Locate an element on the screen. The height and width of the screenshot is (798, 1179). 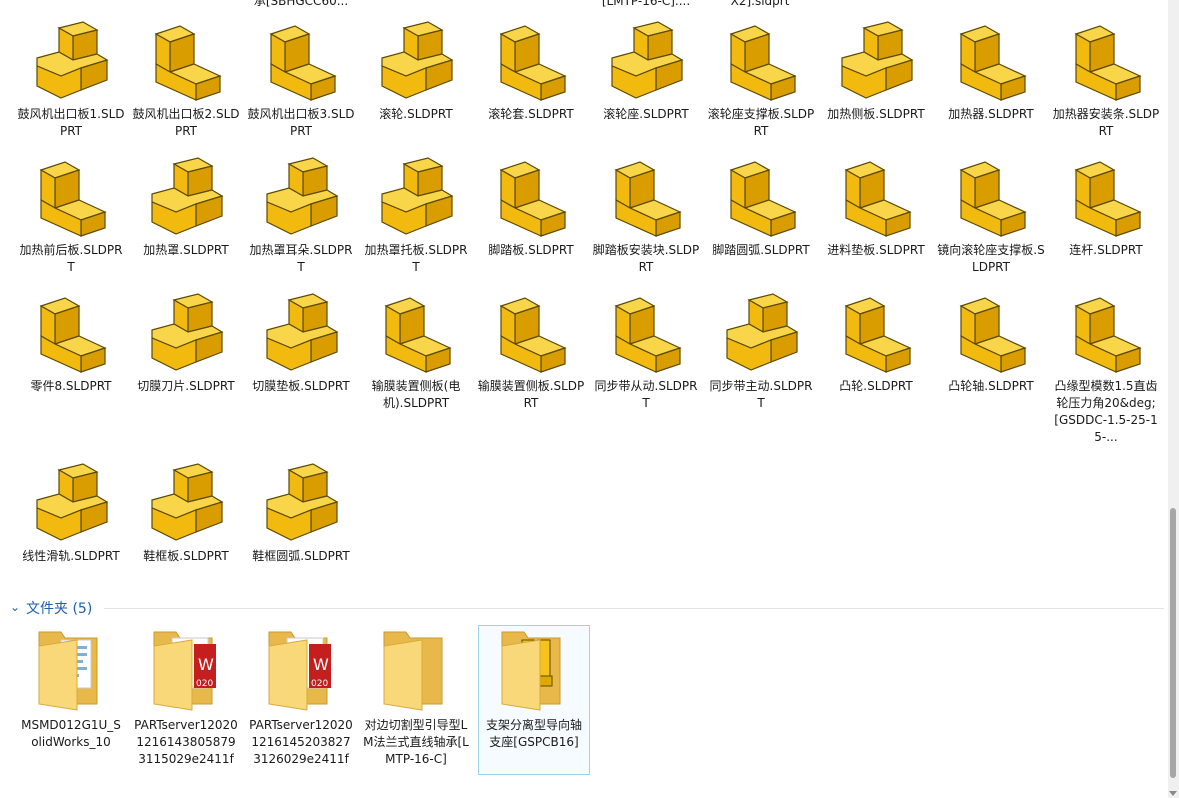
part-file-label: 连杆.SLDPRT is located at coordinates (1106, 250).